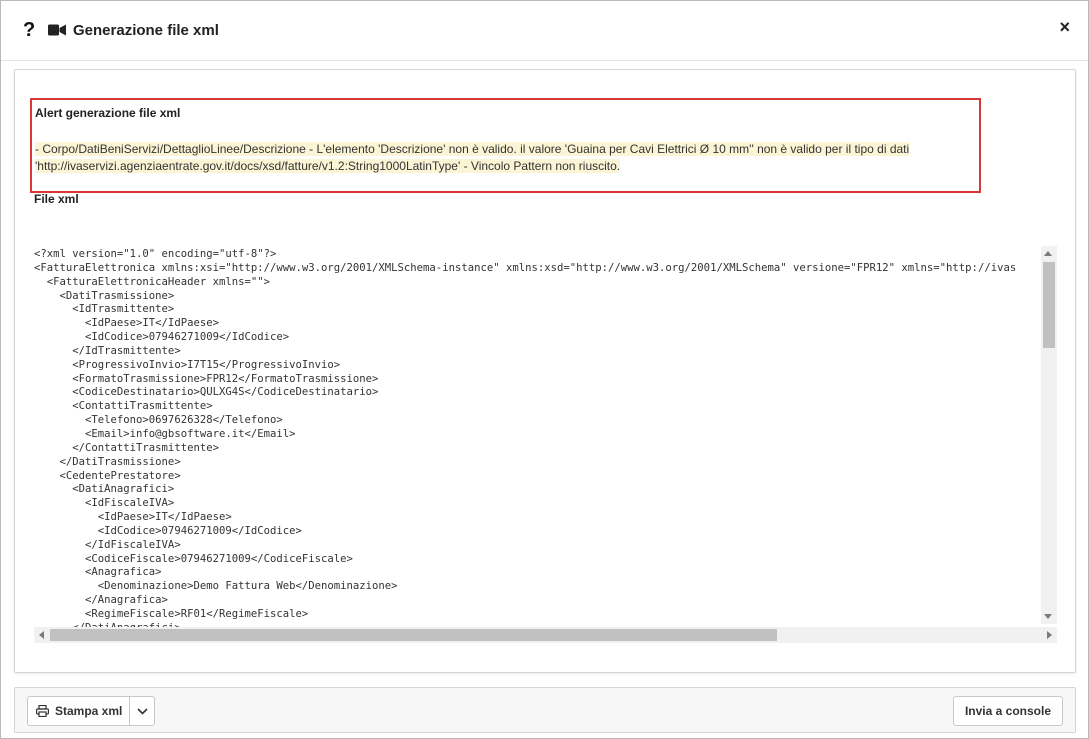  I want to click on xml-code-line: </IdTrasmittente>, so click(107, 350).